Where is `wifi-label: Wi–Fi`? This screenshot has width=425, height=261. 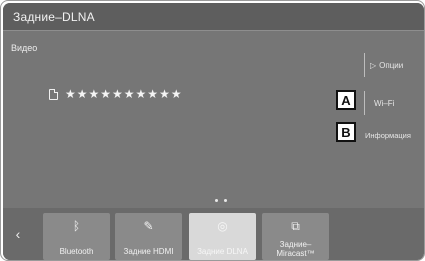 wifi-label: Wi–Fi is located at coordinates (384, 103).